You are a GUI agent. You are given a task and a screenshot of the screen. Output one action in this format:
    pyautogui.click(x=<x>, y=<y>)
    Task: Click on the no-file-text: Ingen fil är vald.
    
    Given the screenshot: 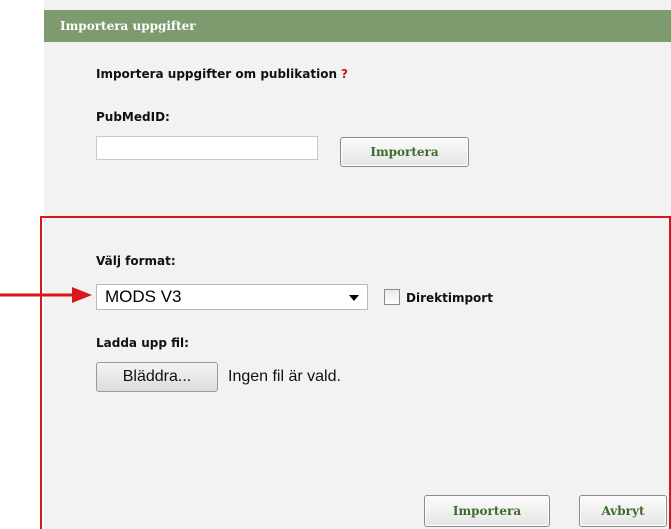 What is the action you would take?
    pyautogui.click(x=284, y=376)
    